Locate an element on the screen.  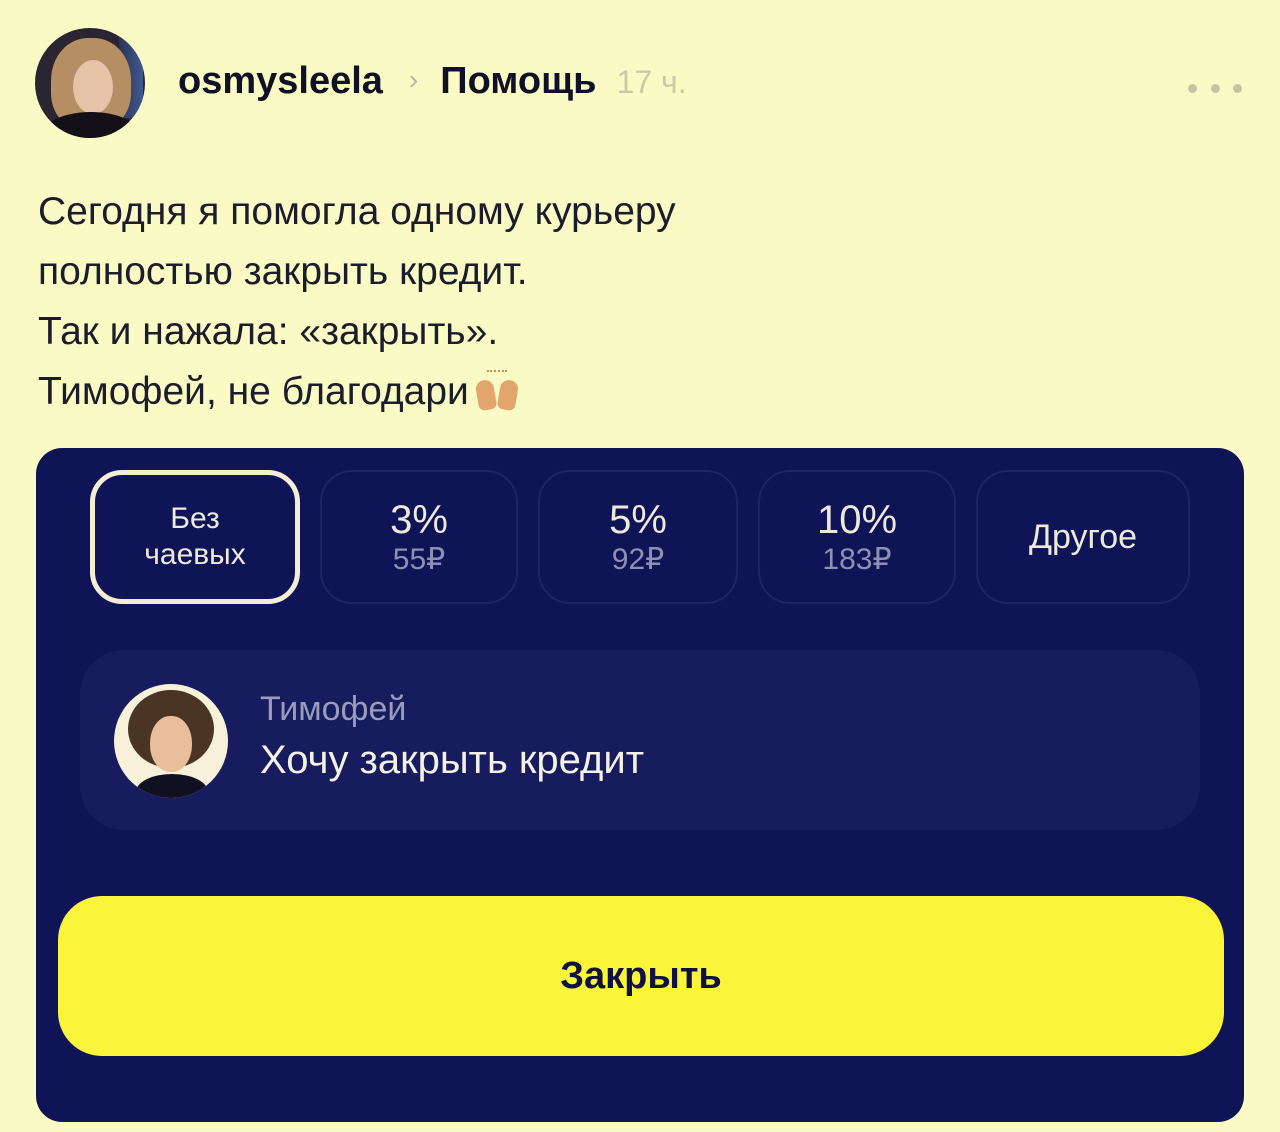
post-line-text: Тимофей, не благодари is located at coordinates (253, 391).